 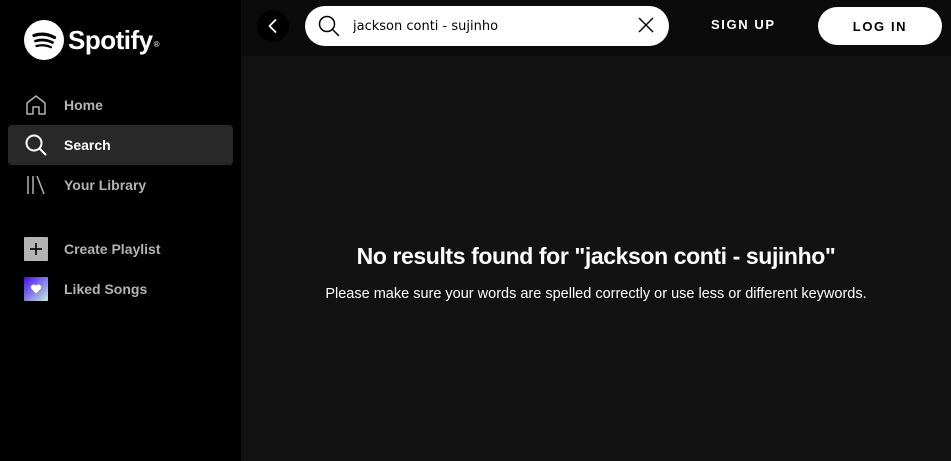 I want to click on playlist-nav: Create Playlist Liked Songs, so click(x=120, y=269).